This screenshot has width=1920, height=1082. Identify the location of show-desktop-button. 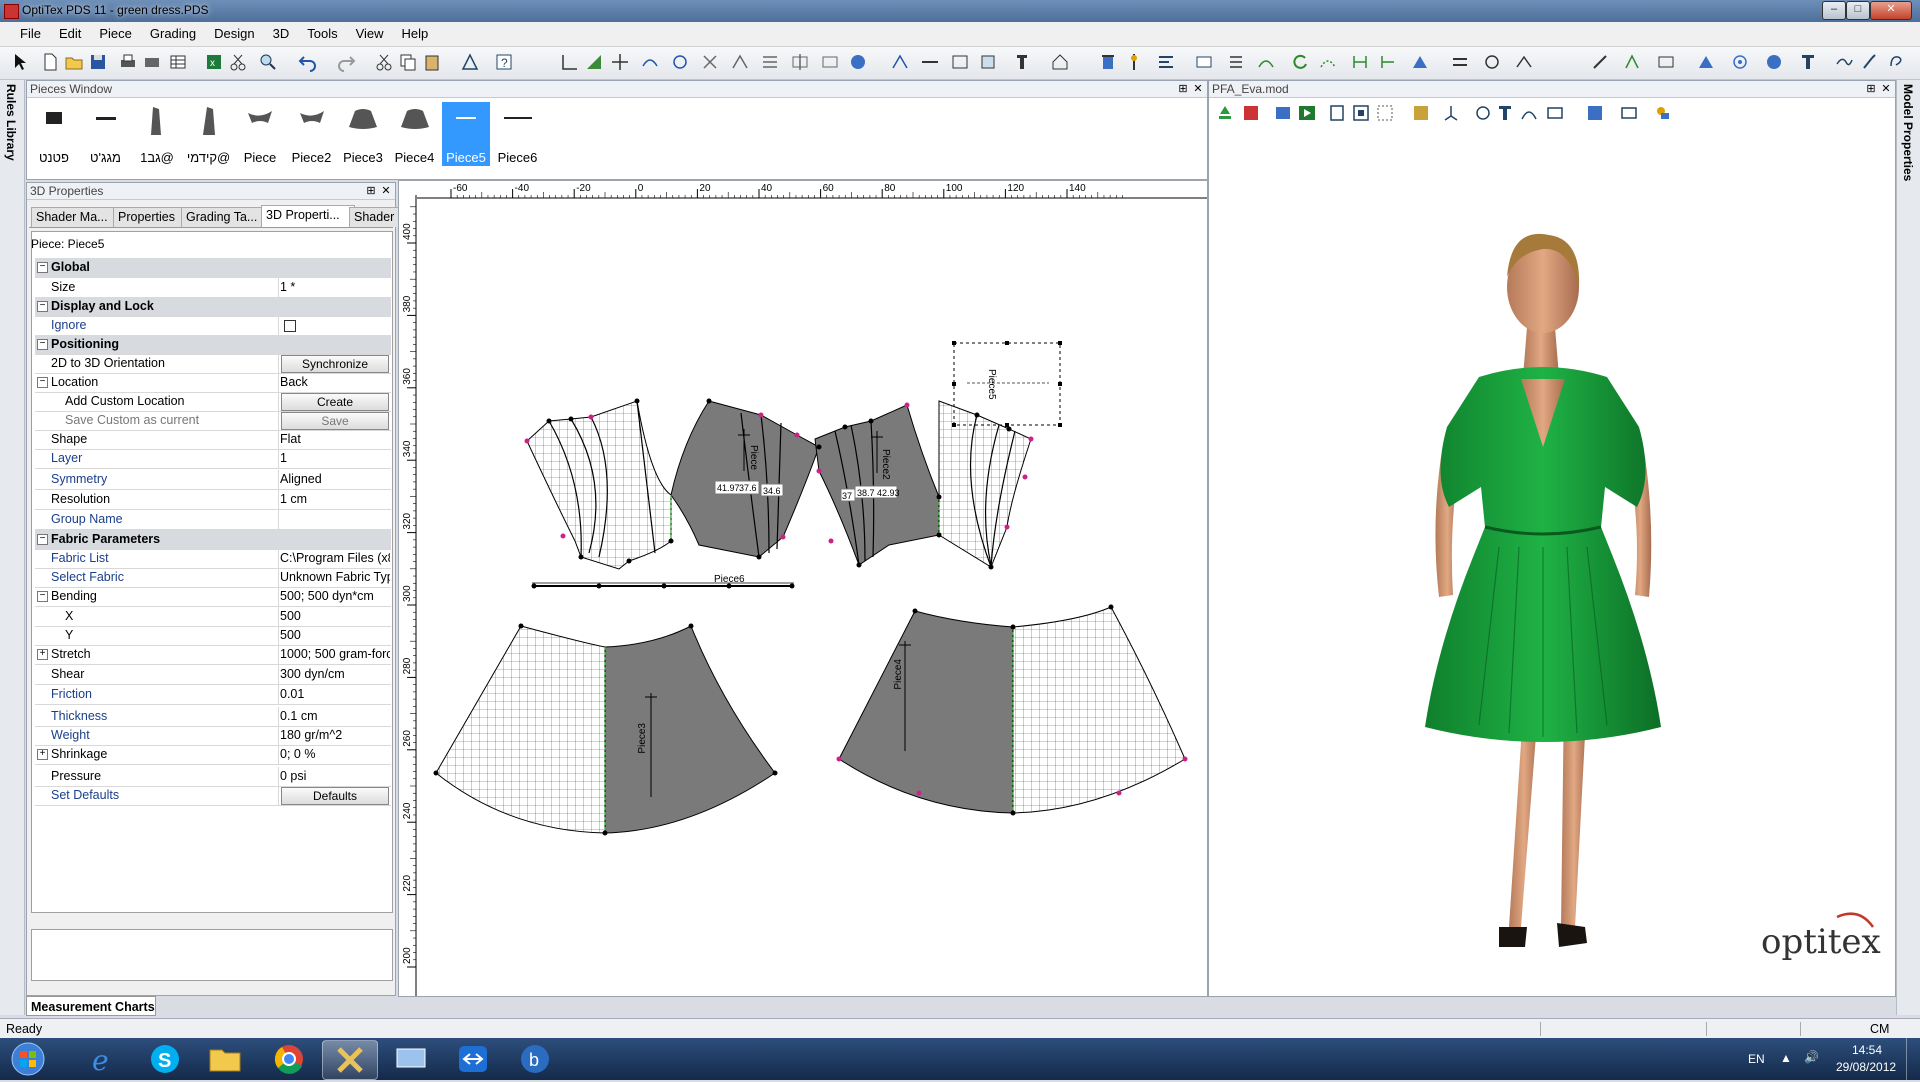
(1913, 1059).